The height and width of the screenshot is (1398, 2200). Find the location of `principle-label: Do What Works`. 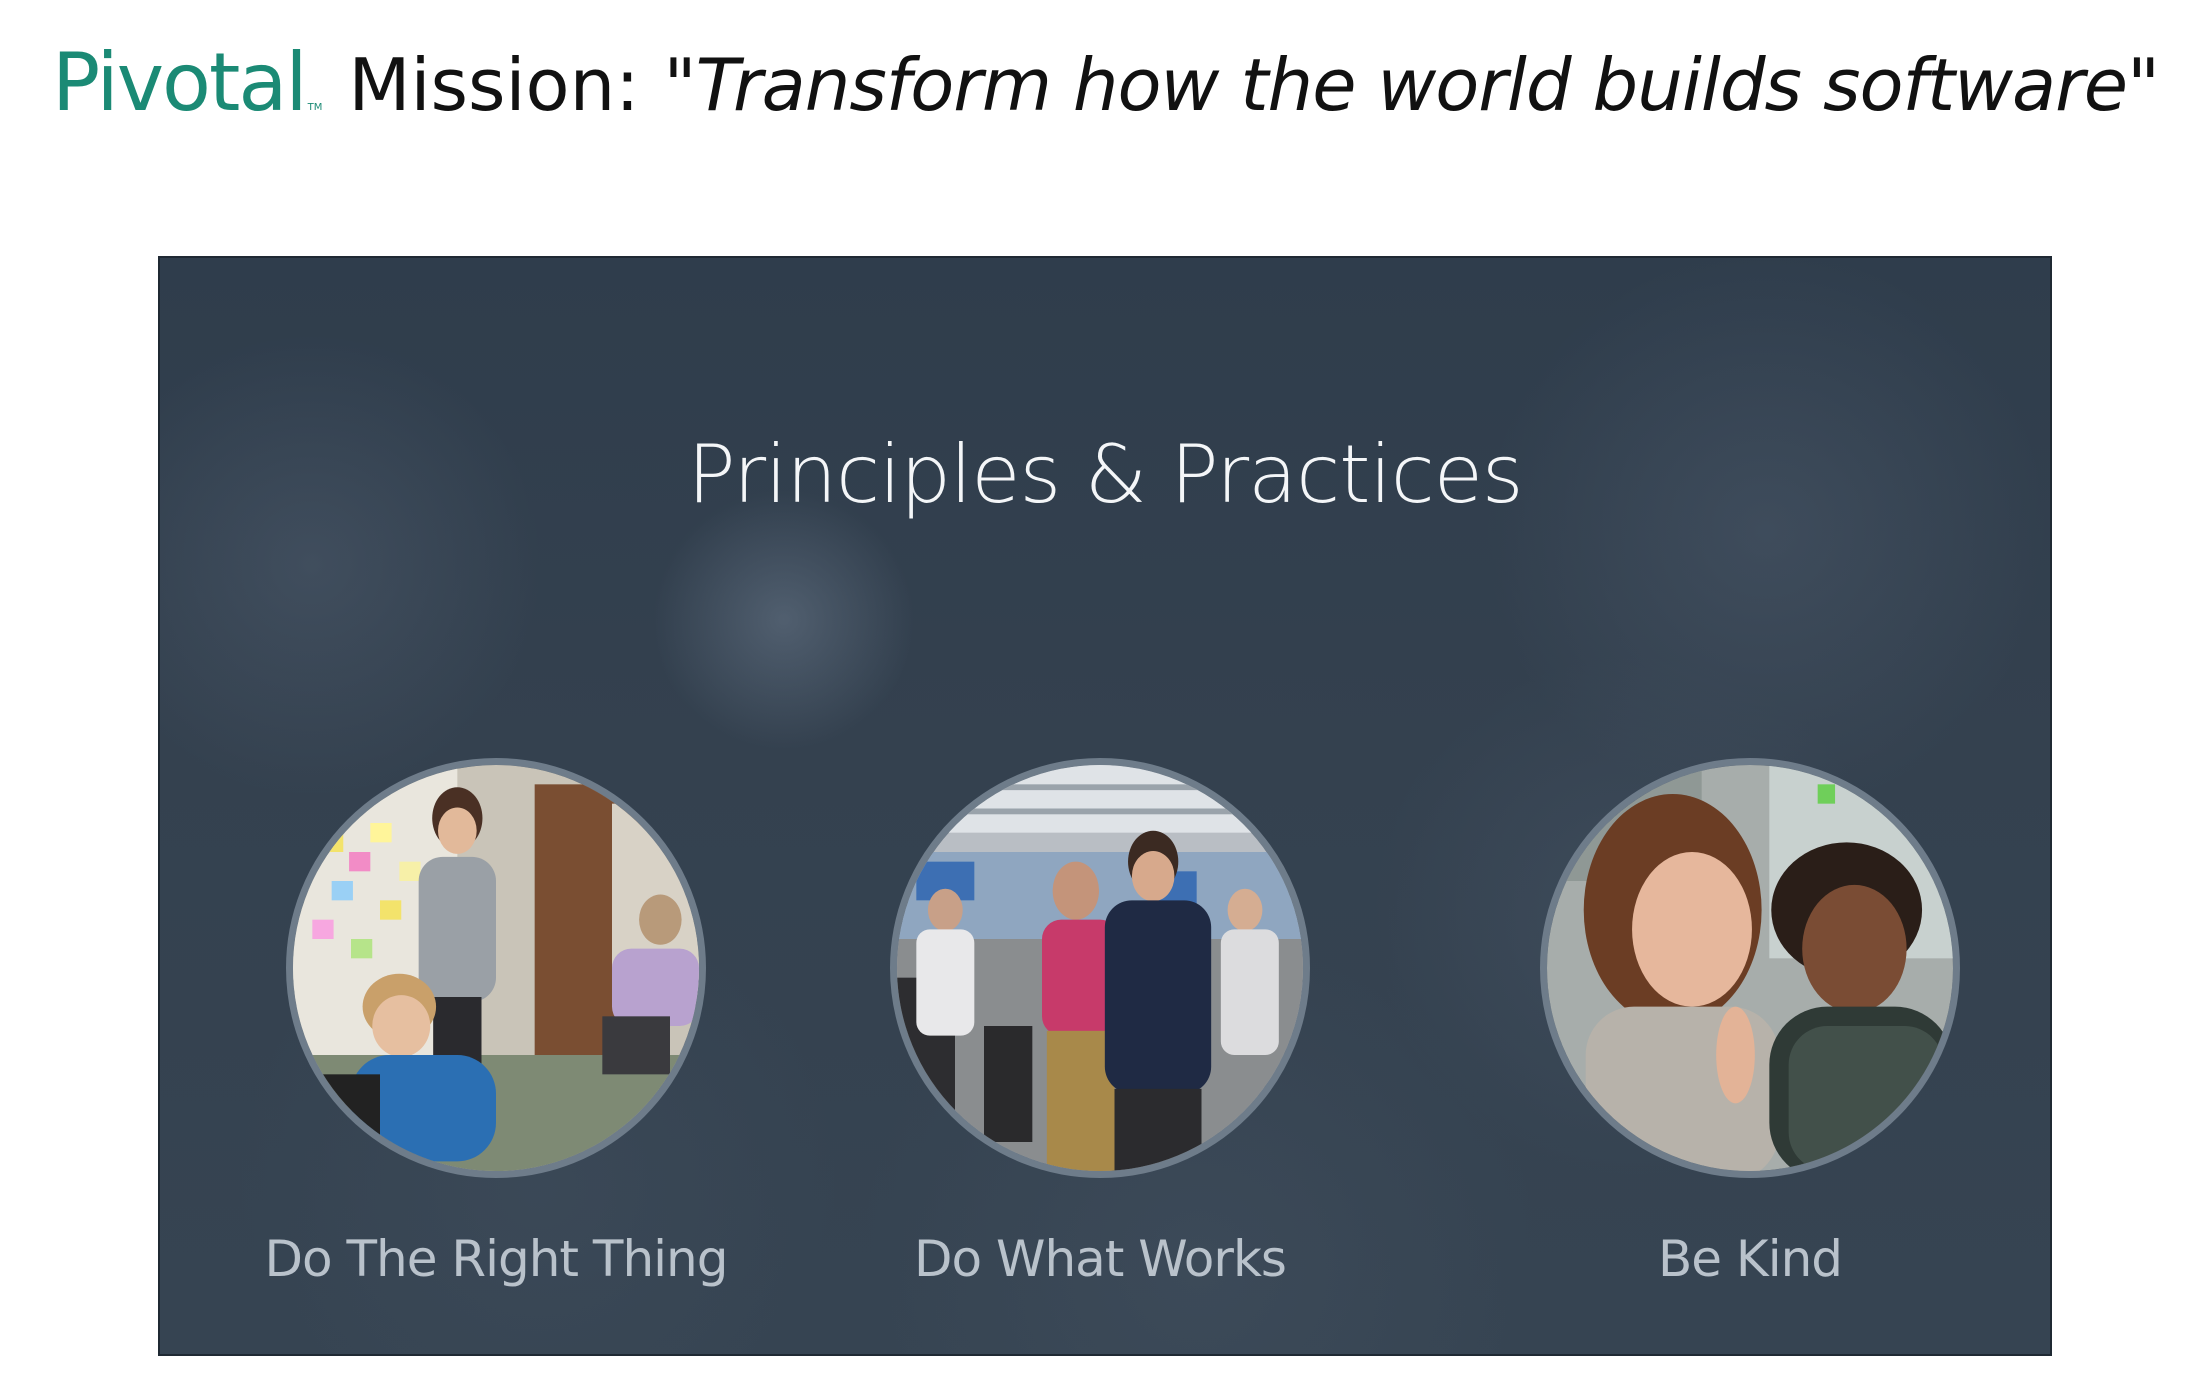

principle-label: Do What Works is located at coordinates (1100, 1259).